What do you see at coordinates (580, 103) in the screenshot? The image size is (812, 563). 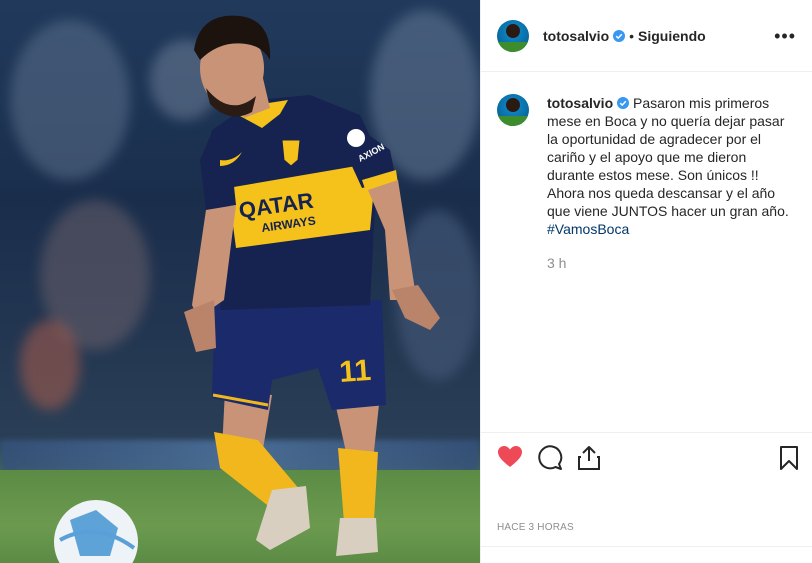 I see `caption-username-link: totosalvio` at bounding box center [580, 103].